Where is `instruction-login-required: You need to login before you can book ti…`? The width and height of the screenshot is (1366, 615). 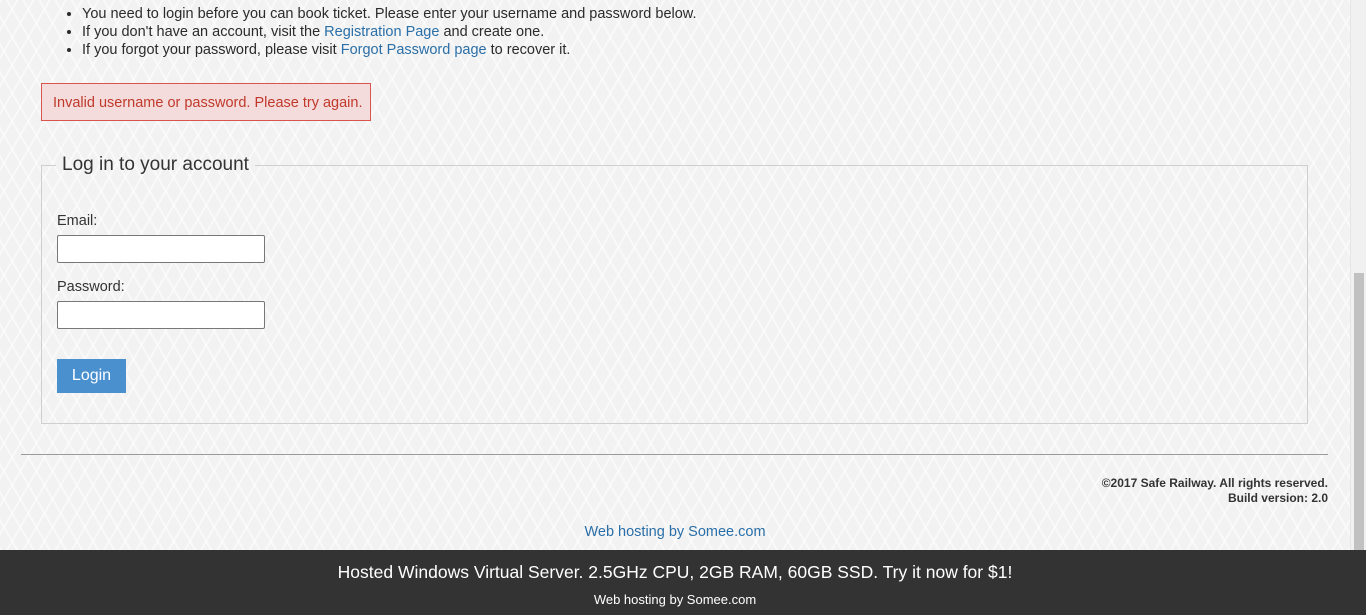 instruction-login-required: You need to login before you can book ti… is located at coordinates (389, 14).